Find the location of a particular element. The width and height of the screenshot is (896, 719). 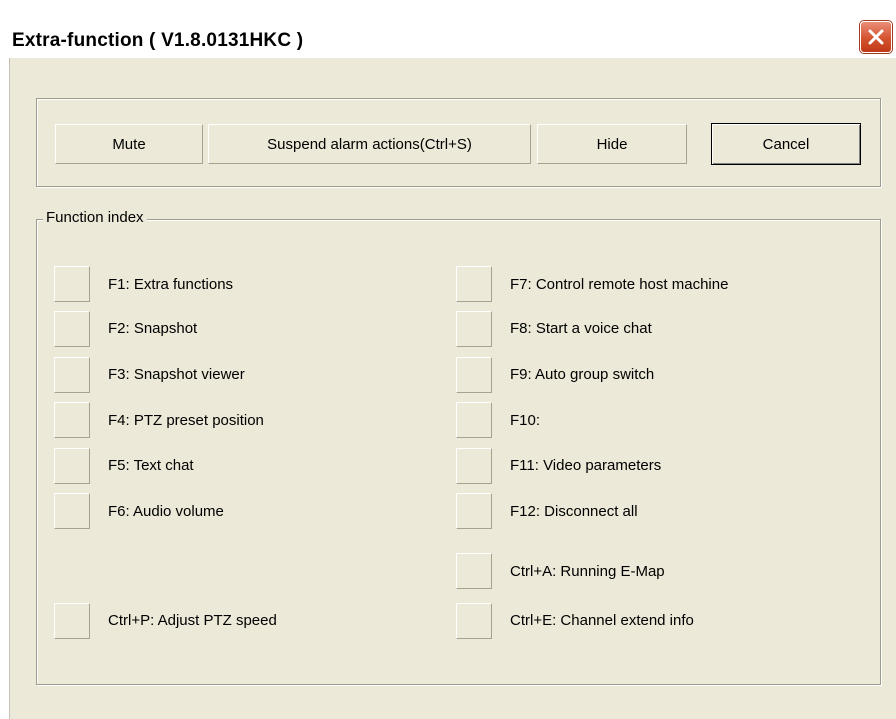

f11-button is located at coordinates (474, 466).